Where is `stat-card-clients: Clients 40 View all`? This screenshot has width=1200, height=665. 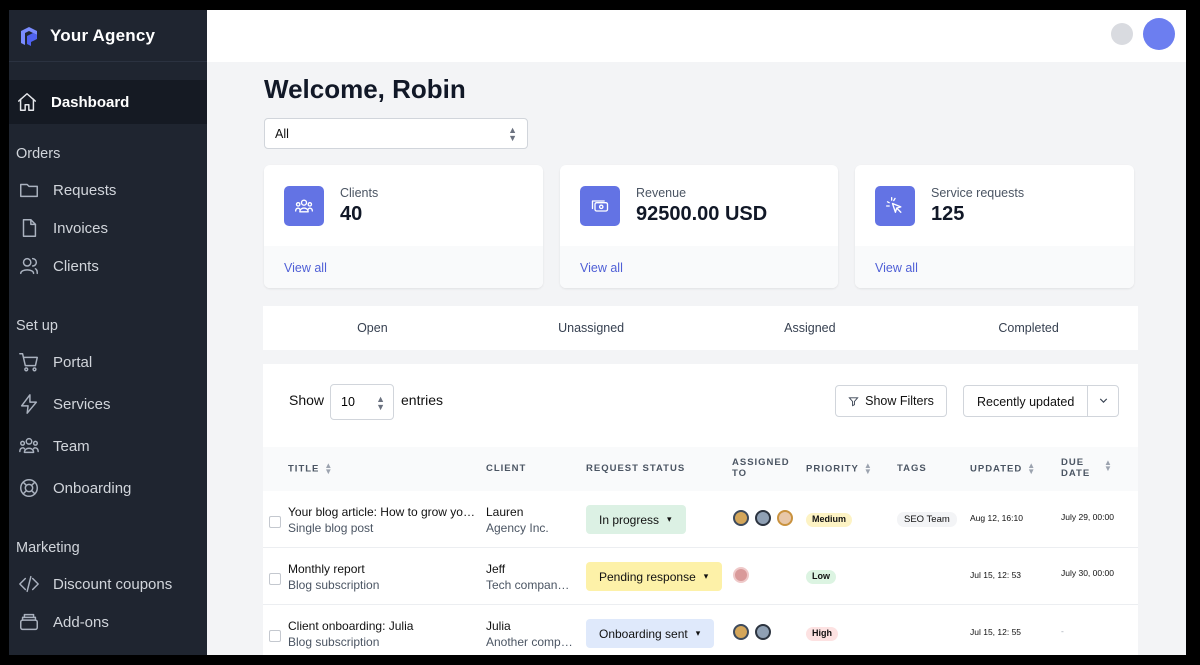 stat-card-clients: Clients 40 View all is located at coordinates (403, 226).